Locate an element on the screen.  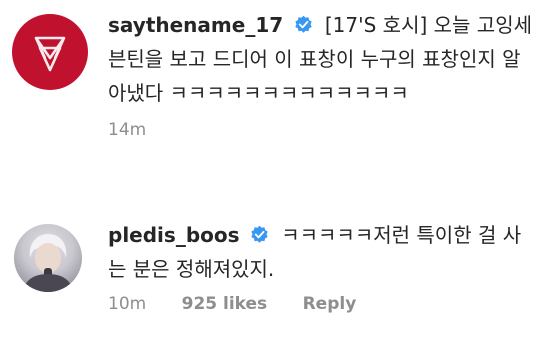
profile-photo-icon is located at coordinates (48, 263).